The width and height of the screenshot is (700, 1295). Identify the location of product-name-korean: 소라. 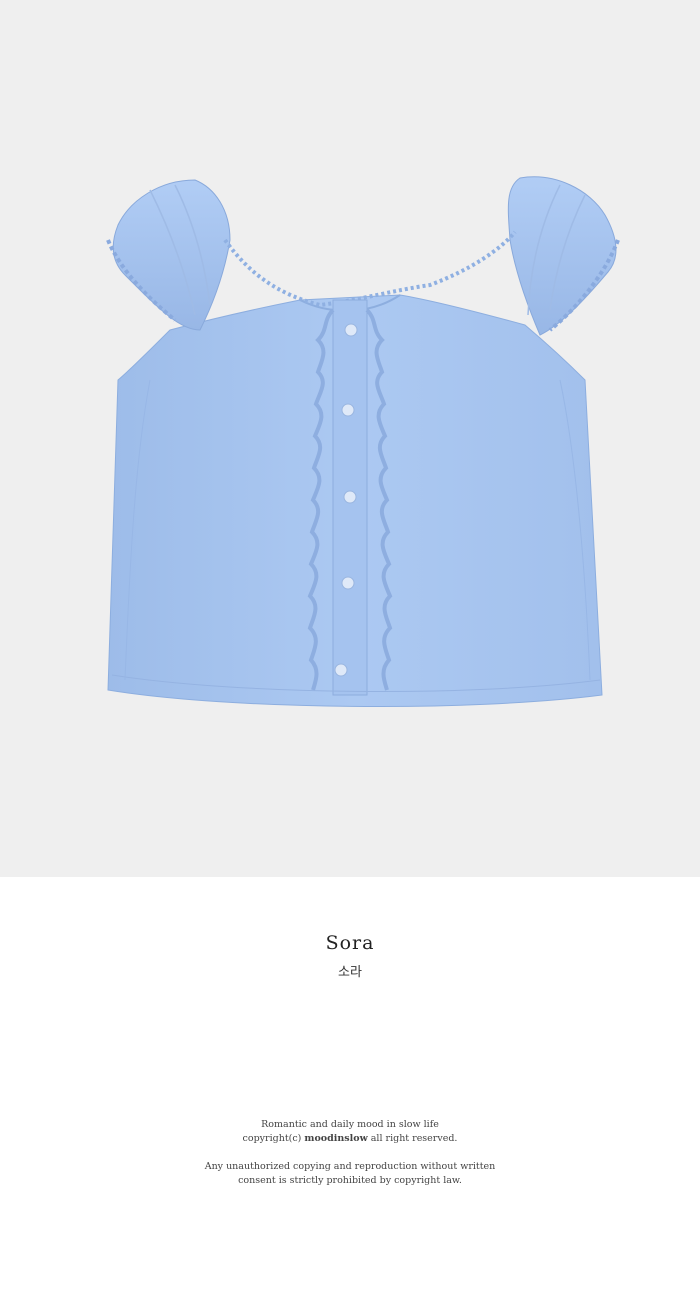
(350, 972).